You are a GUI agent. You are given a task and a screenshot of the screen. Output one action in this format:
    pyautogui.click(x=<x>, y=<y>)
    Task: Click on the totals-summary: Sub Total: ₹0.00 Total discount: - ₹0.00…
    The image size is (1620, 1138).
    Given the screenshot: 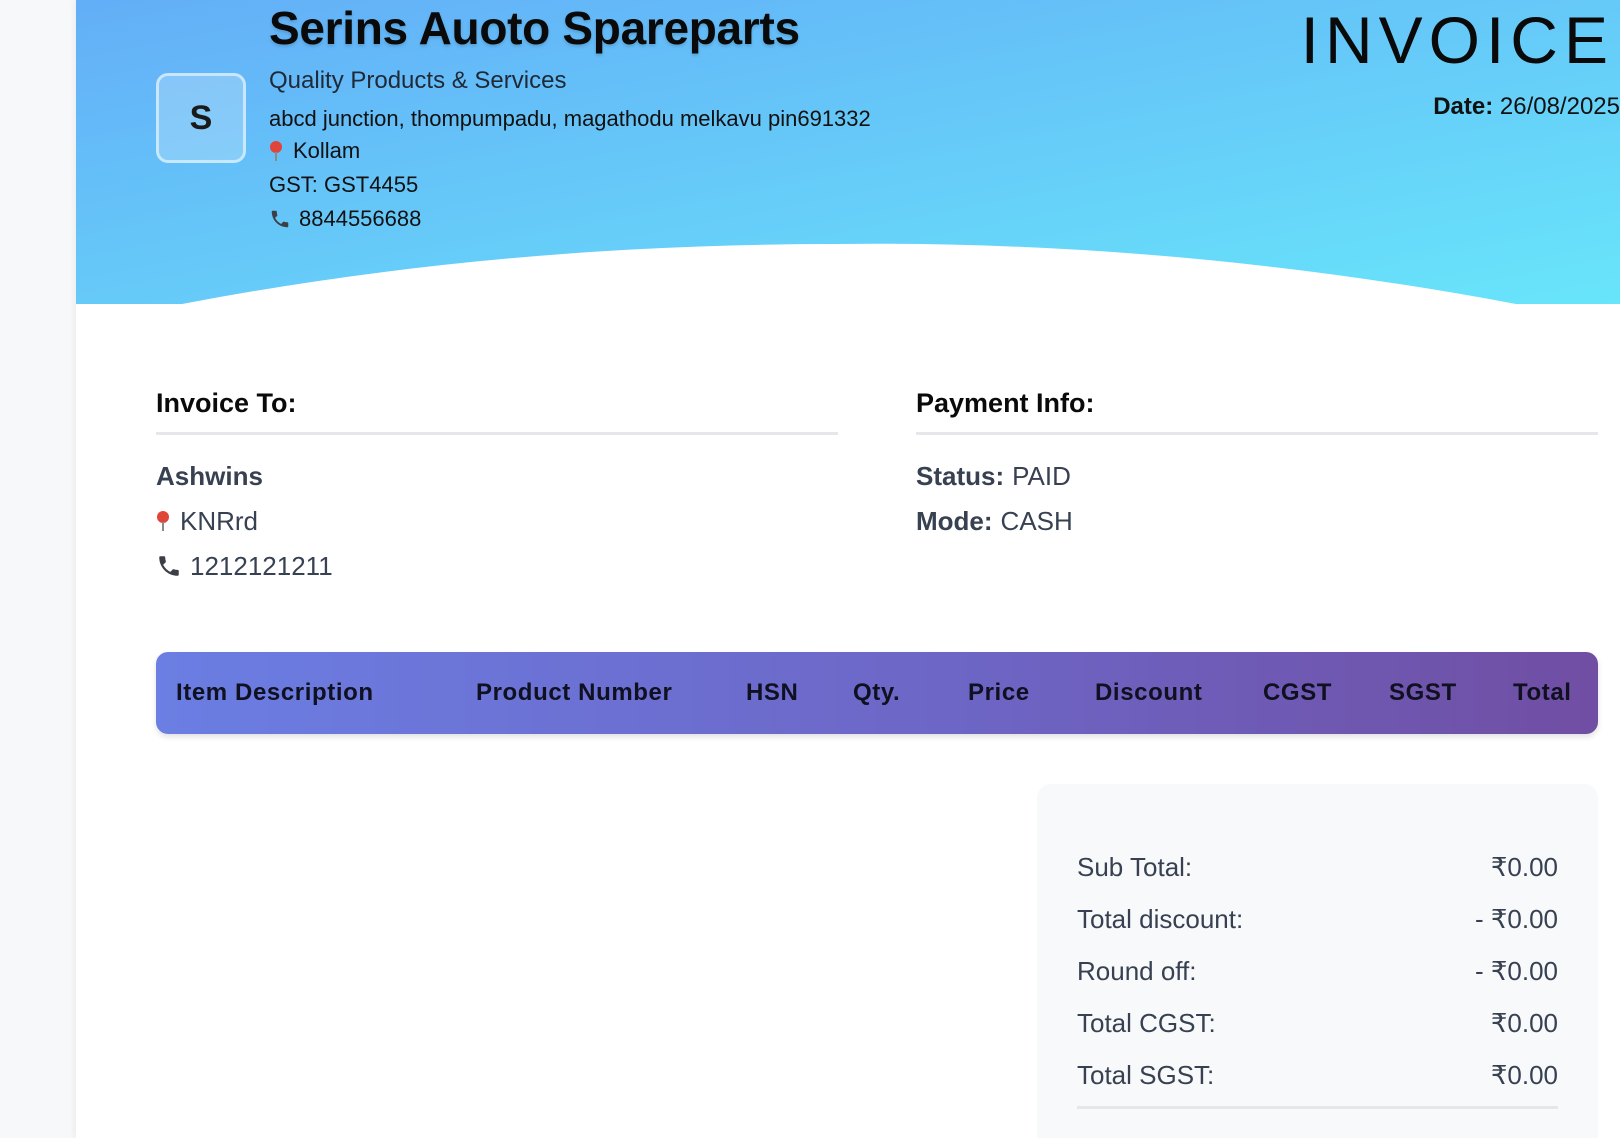 What is the action you would take?
    pyautogui.click(x=1317, y=961)
    